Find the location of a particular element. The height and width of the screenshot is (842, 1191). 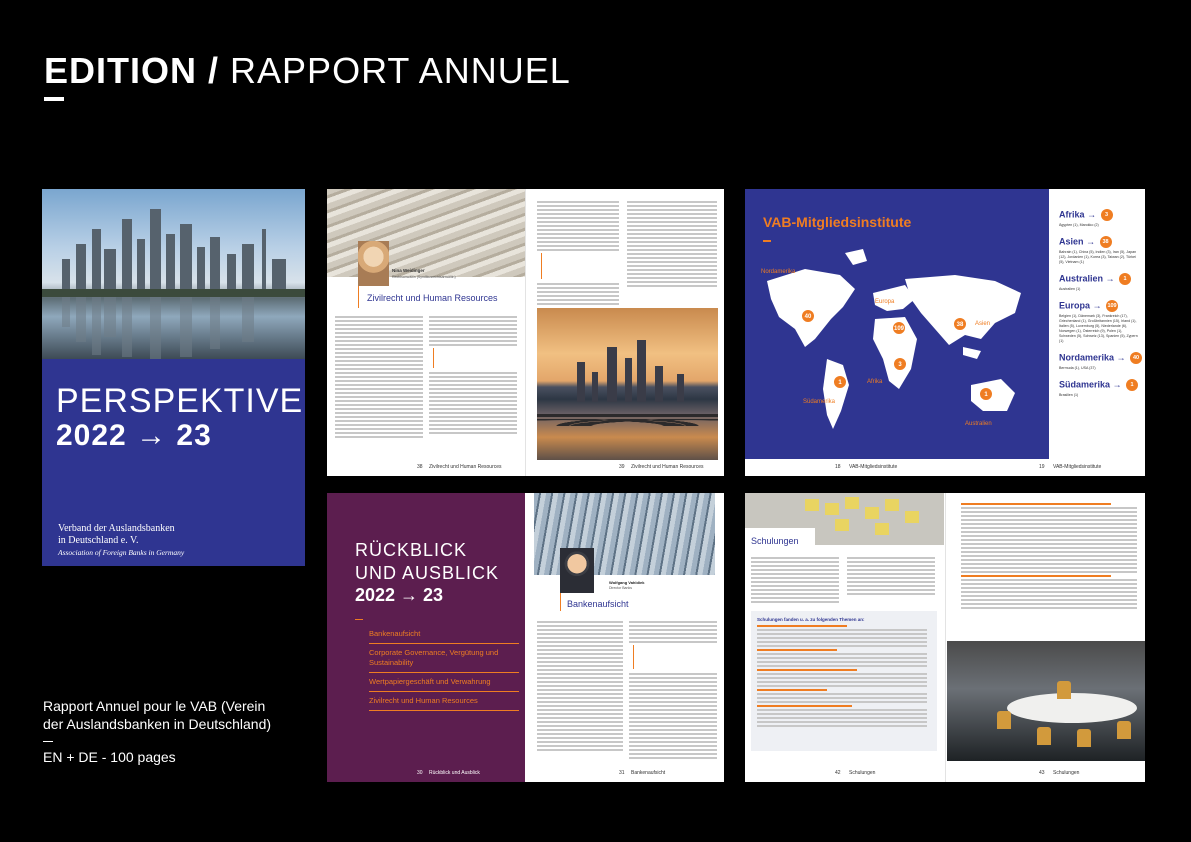

title-underline is located at coordinates (54, 99).